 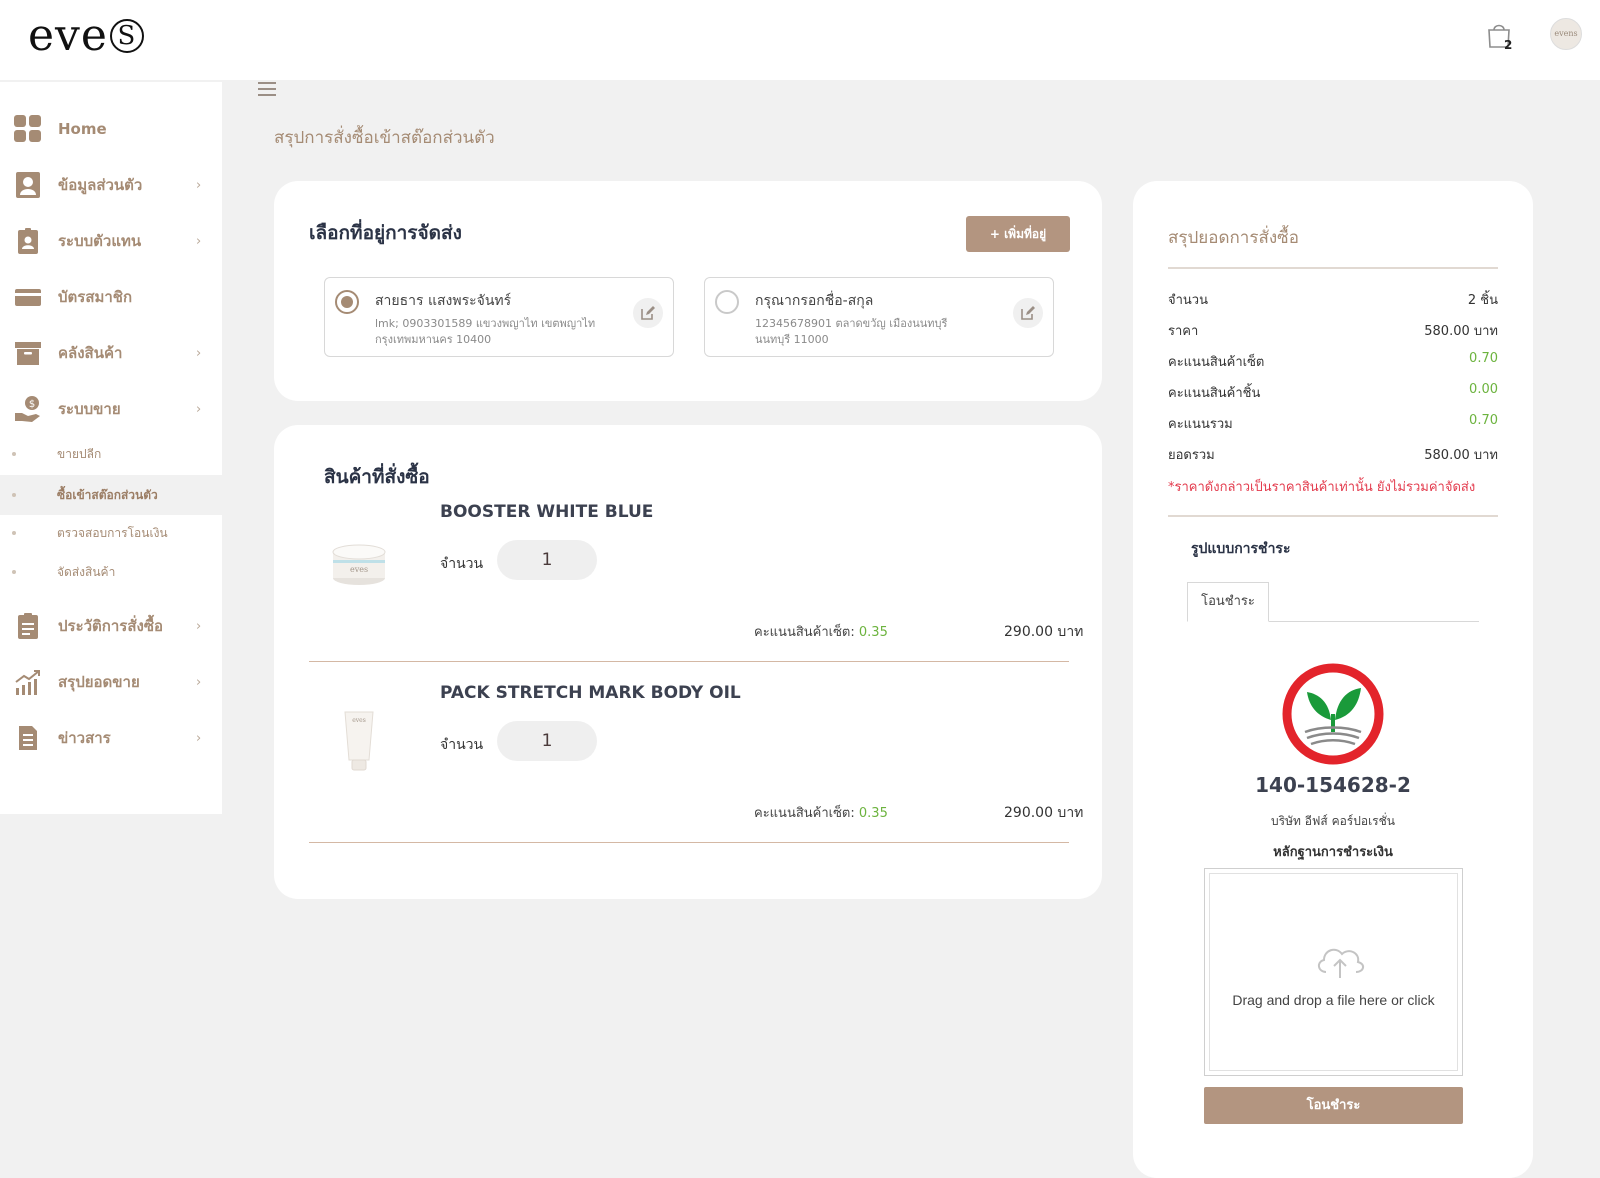 What do you see at coordinates (107, 494) in the screenshot?
I see `sidebar-subitem-label: ซื้อเข้าสต๊อกส่วนตัว` at bounding box center [107, 494].